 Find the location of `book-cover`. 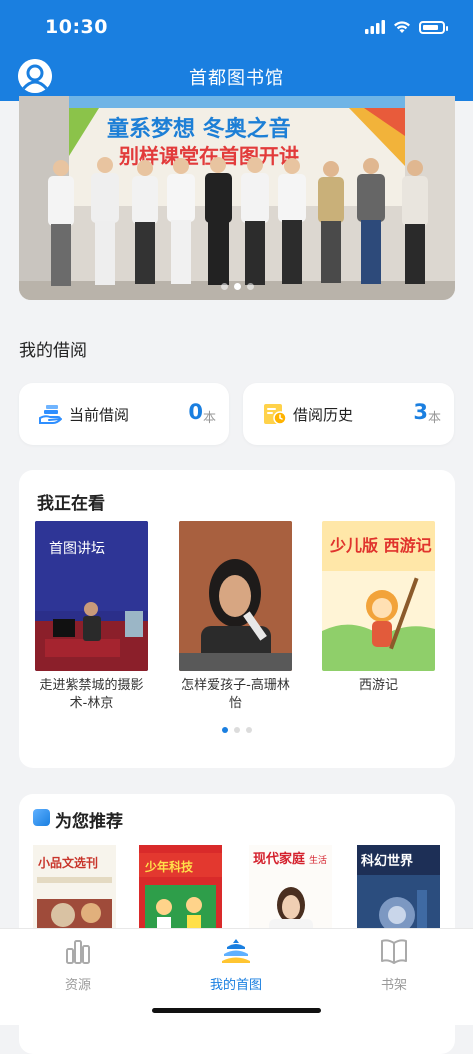

book-cover is located at coordinates (235, 596).